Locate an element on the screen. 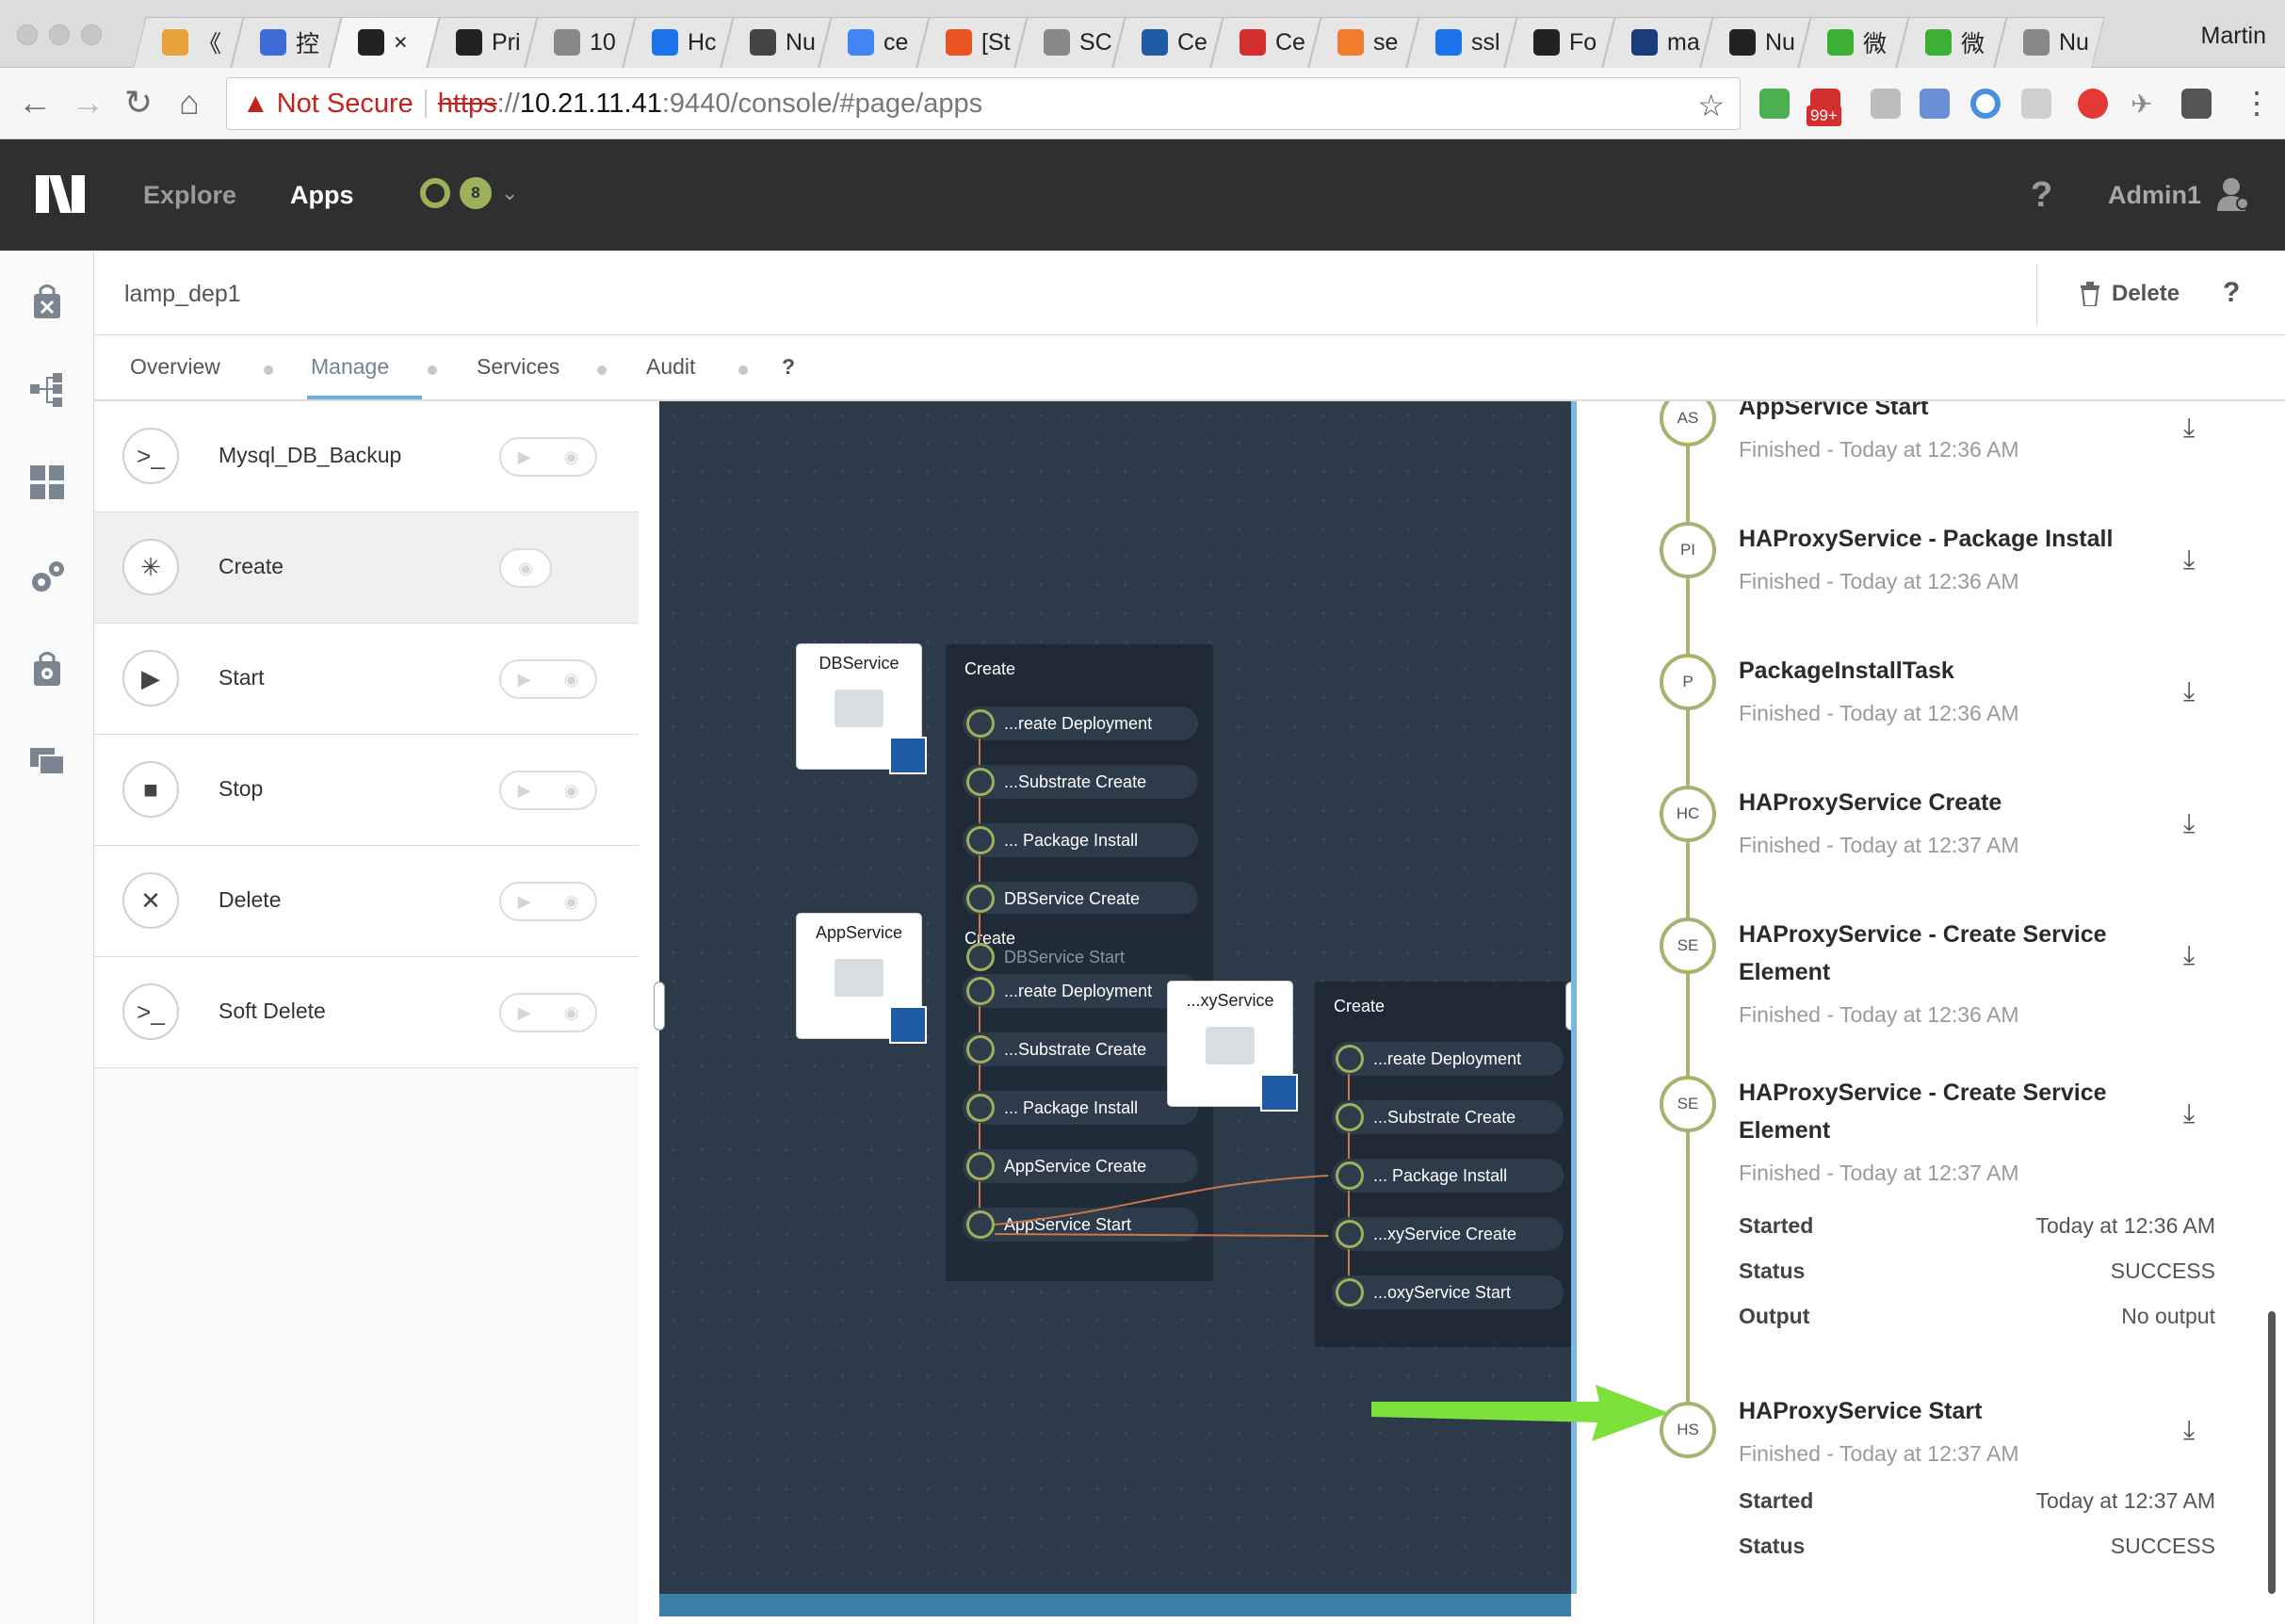  home-icon: ⌂ is located at coordinates (189, 102).